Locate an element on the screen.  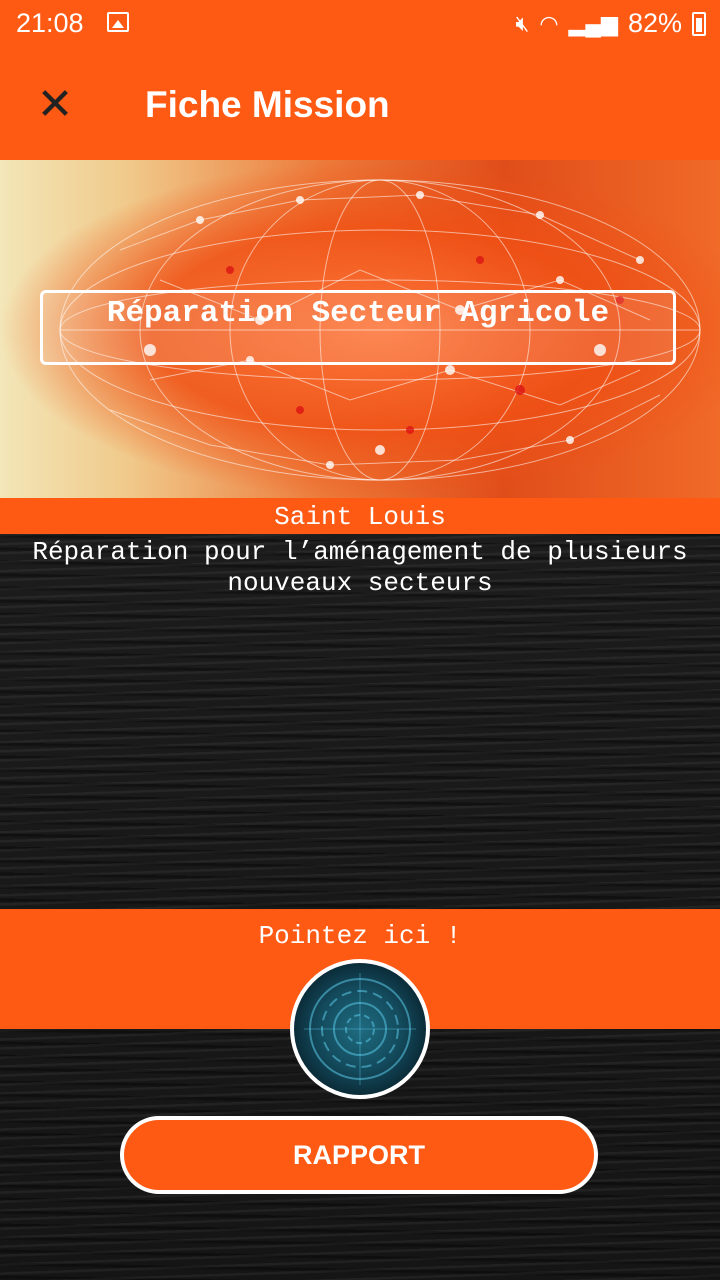
mute-icon: 🔇︎ is located at coordinates (522, 23).